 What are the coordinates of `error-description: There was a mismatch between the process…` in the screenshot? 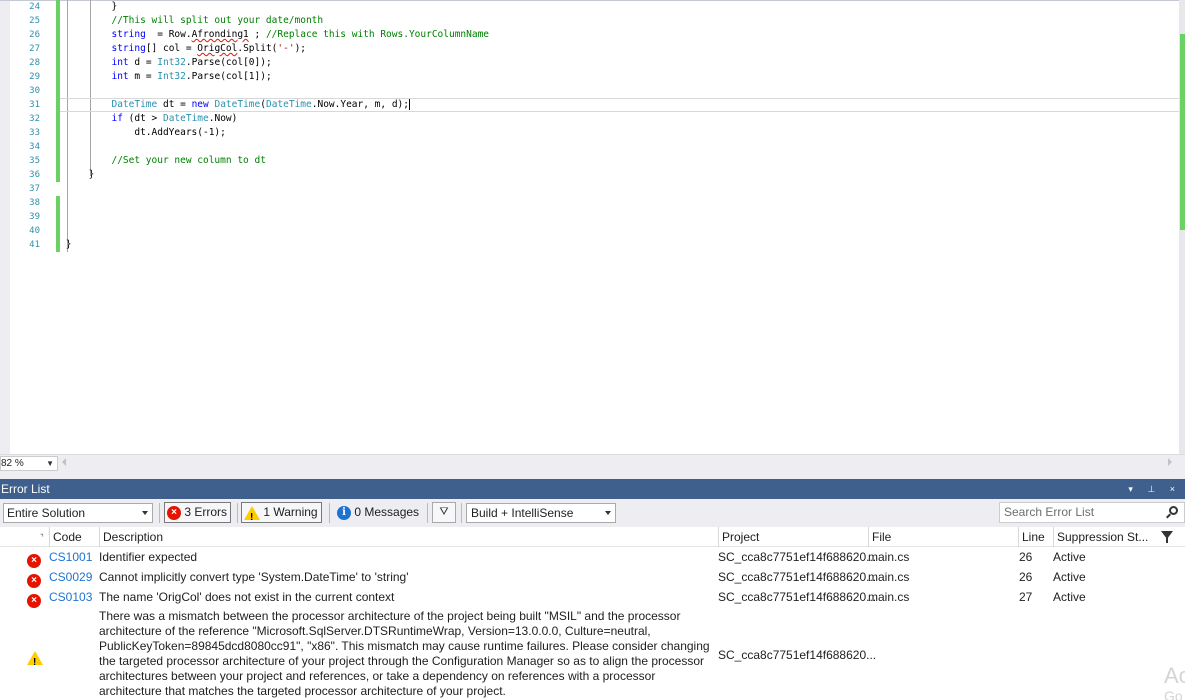 It's located at (404, 653).